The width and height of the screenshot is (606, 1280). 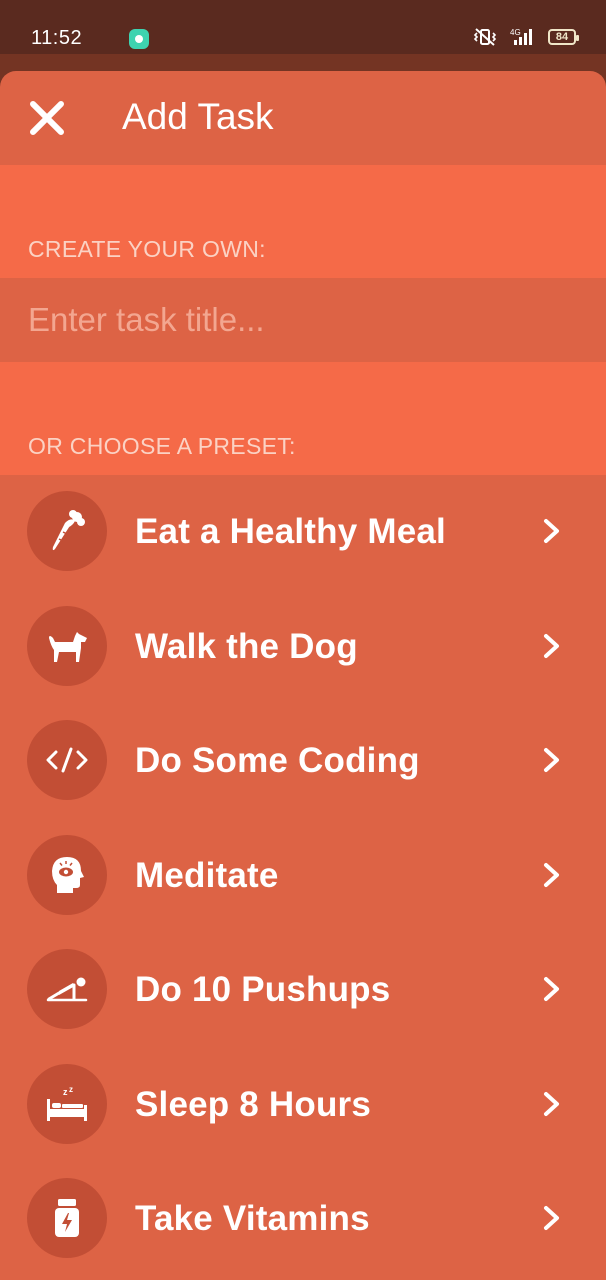 I want to click on preset-item-sleep-8-hours: z z Sleep 8 Hours, so click(x=303, y=1104).